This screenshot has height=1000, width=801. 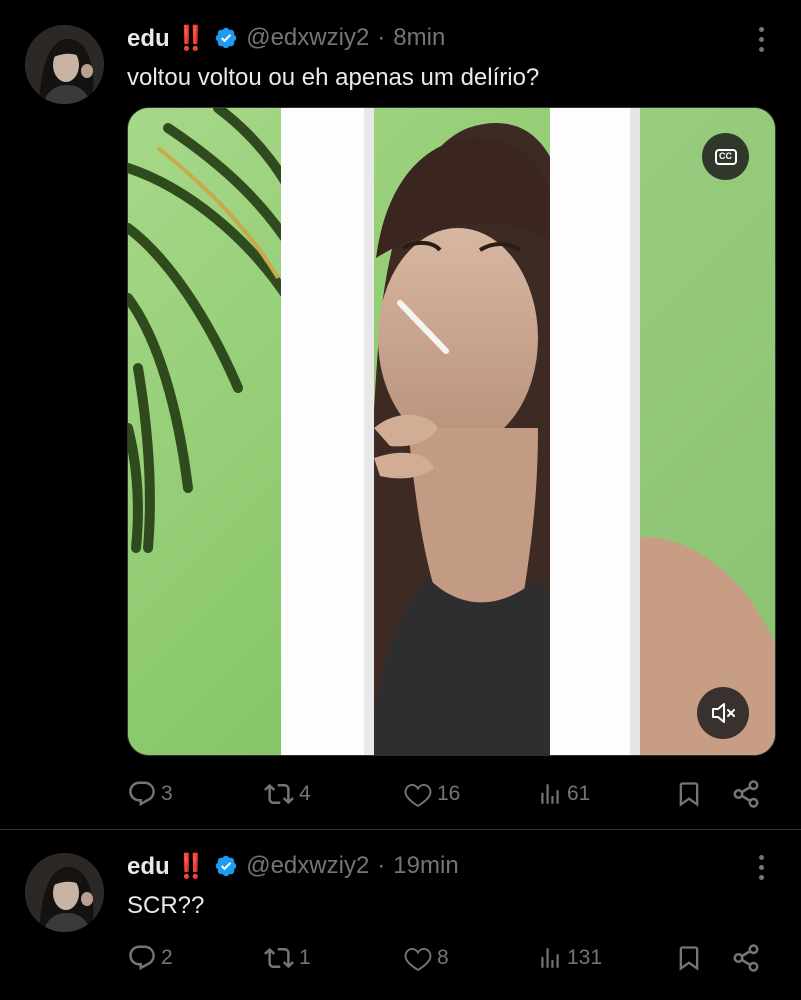 What do you see at coordinates (425, 866) in the screenshot?
I see `timestamp: 19min` at bounding box center [425, 866].